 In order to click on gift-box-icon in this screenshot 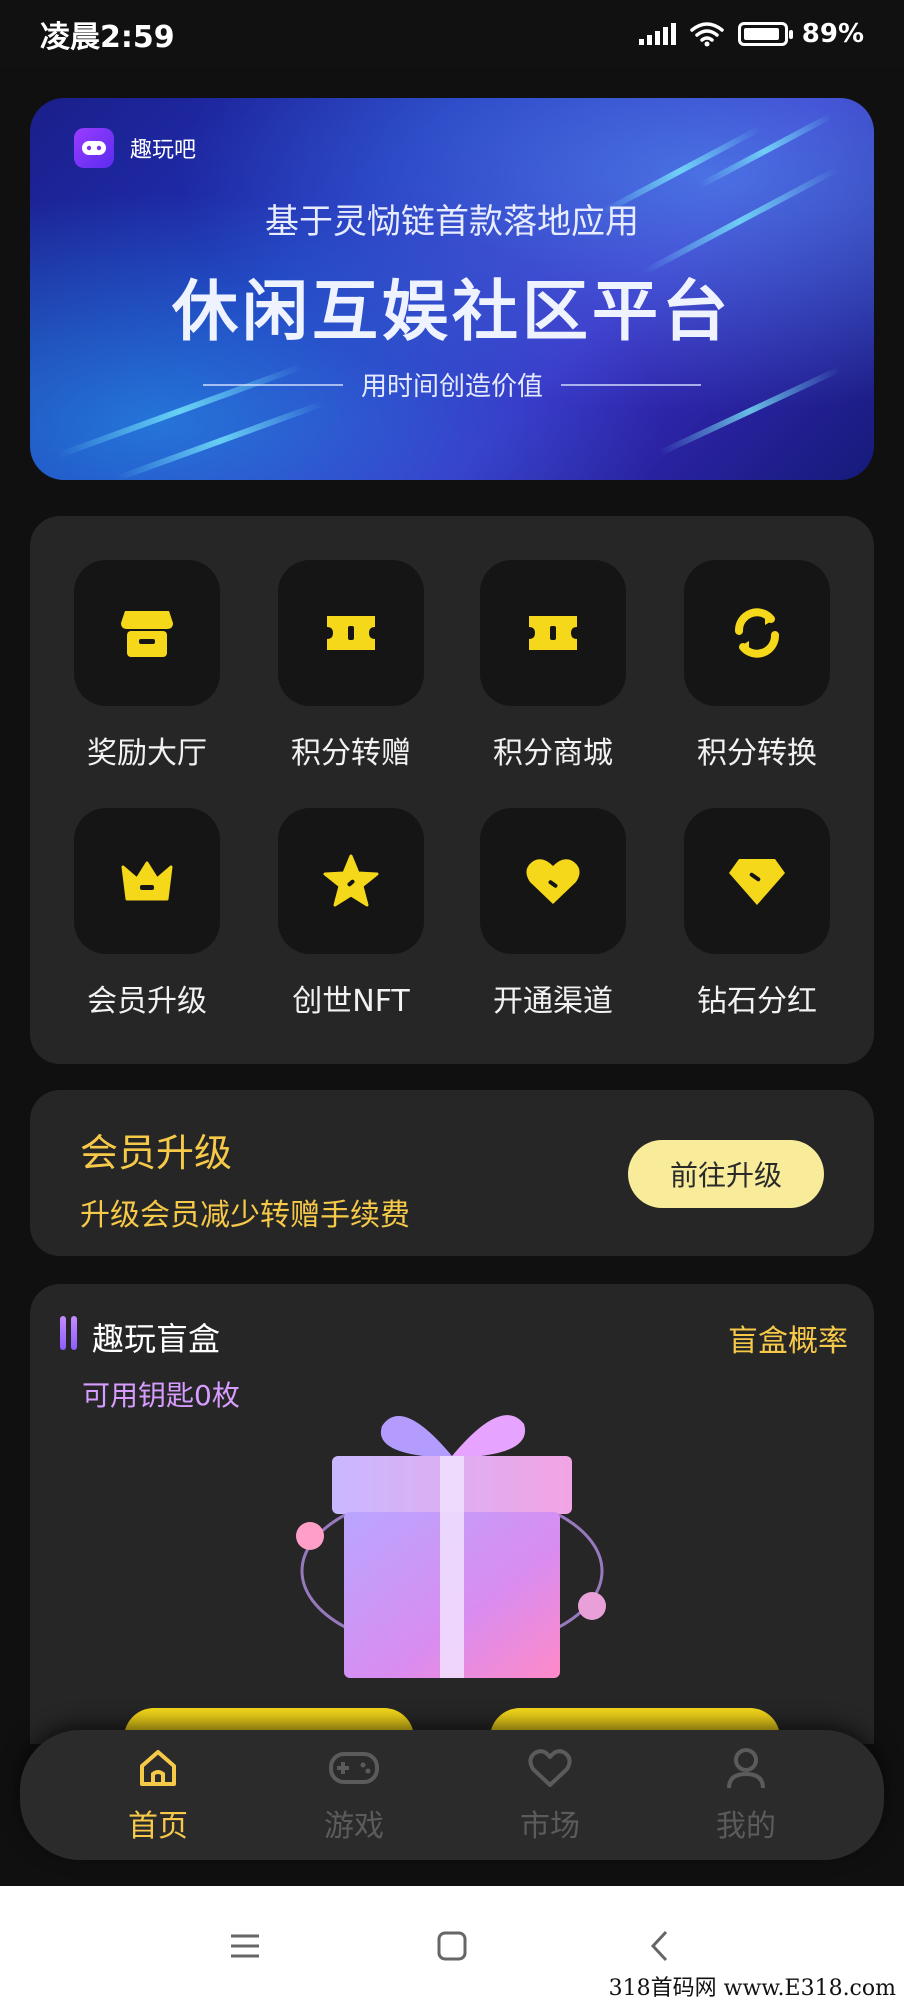, I will do `click(452, 1546)`.